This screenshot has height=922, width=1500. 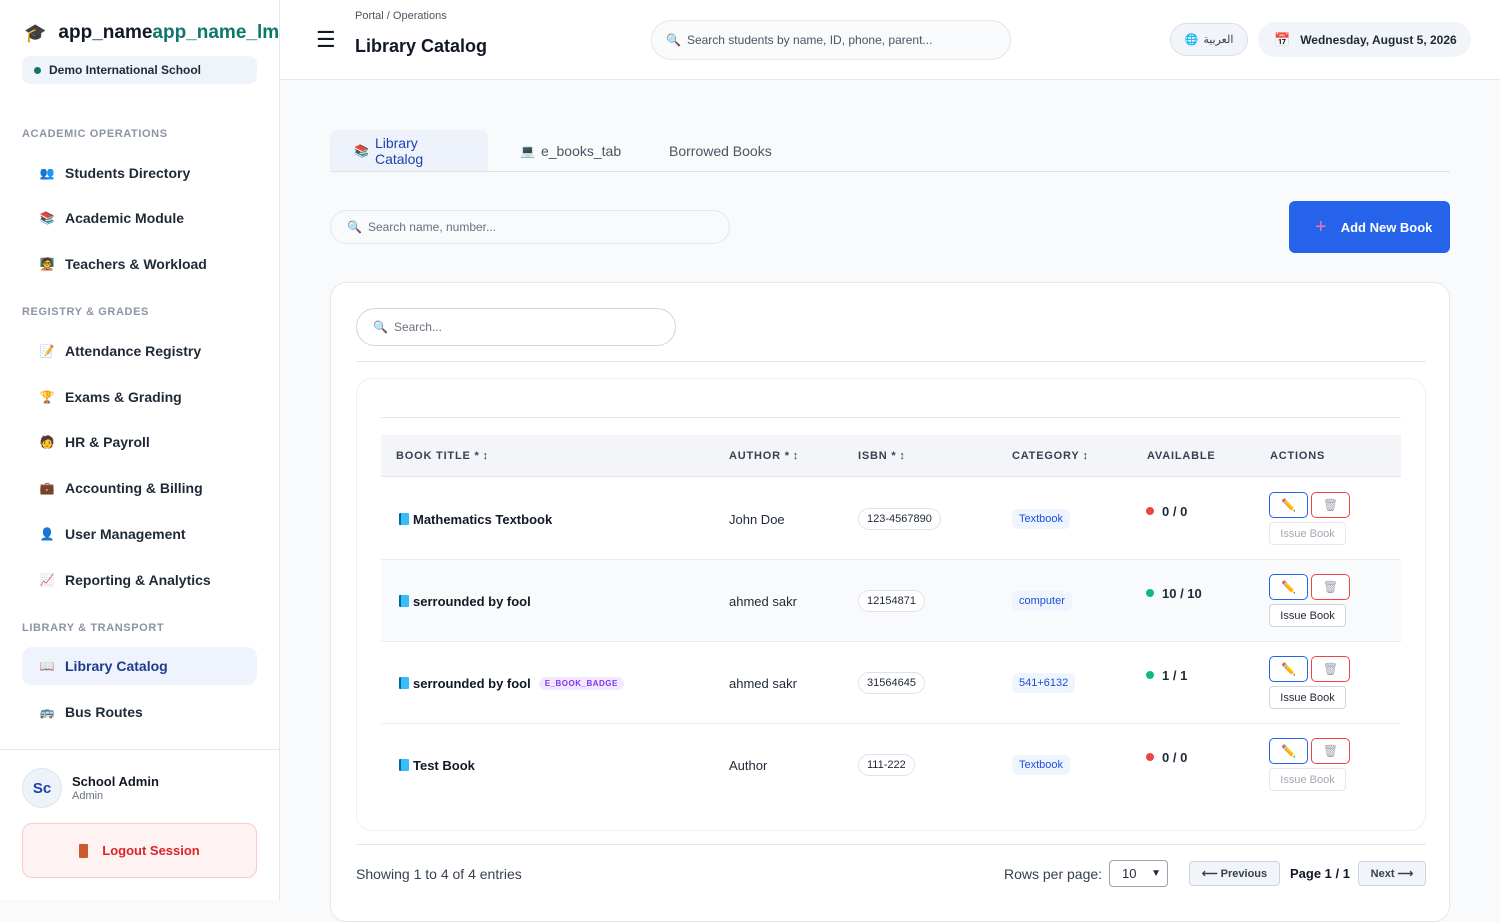 I want to click on user-profile: Sc School Admin Admin, so click(x=90, y=788).